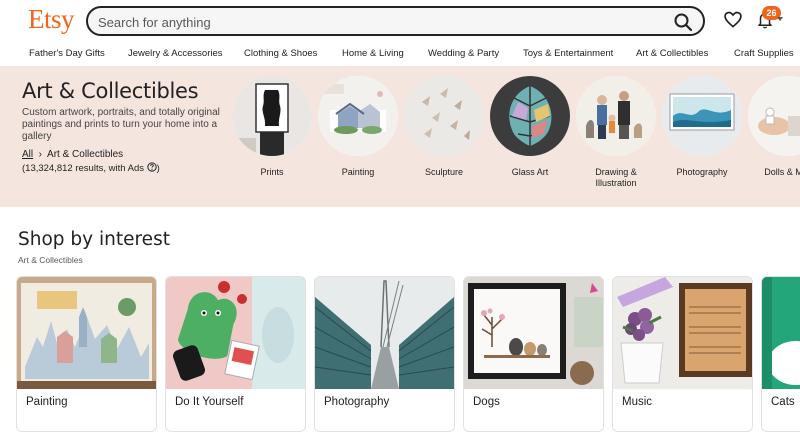 The image size is (800, 439). What do you see at coordinates (280, 53) in the screenshot?
I see `nav-item-clothing-shoes: Clothing & Shoes` at bounding box center [280, 53].